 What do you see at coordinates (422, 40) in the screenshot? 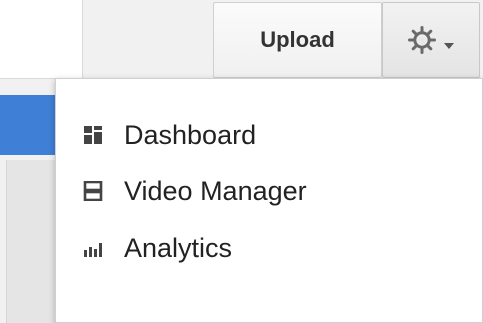
I see `gear-icon` at bounding box center [422, 40].